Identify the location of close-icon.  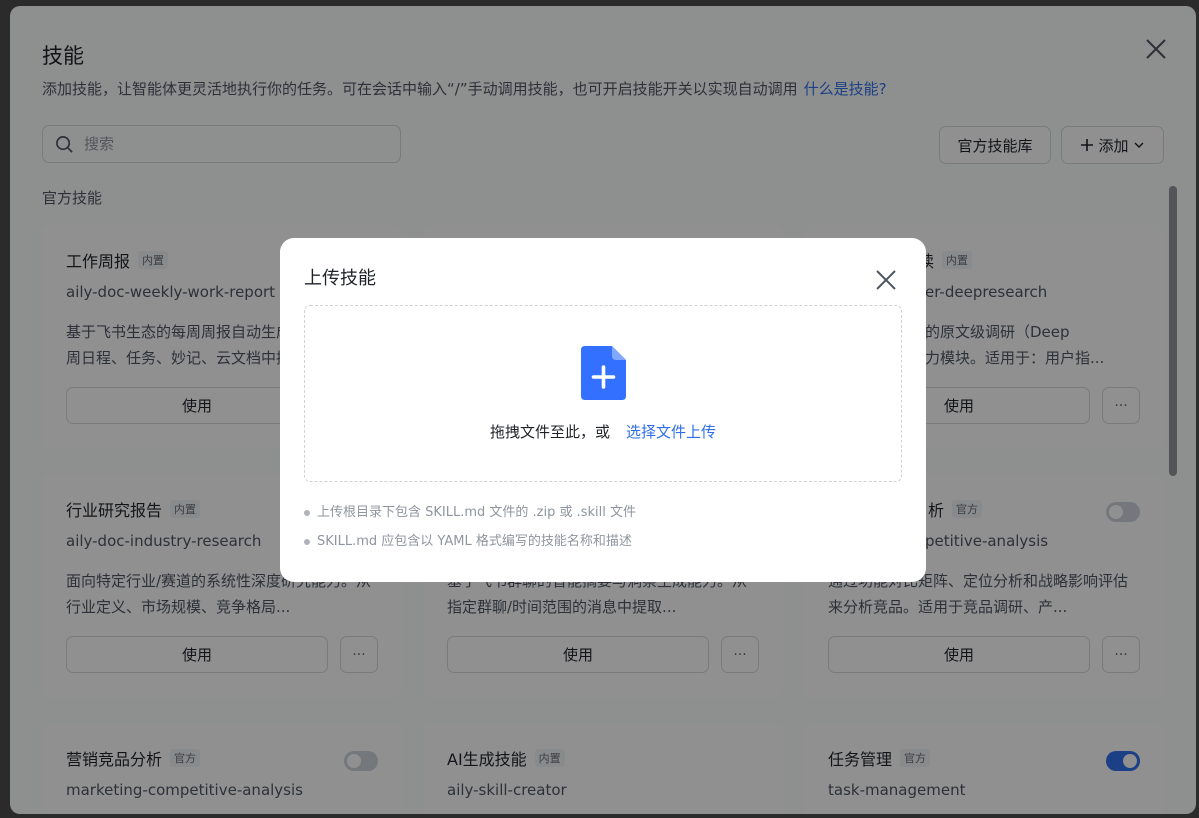
(886, 280).